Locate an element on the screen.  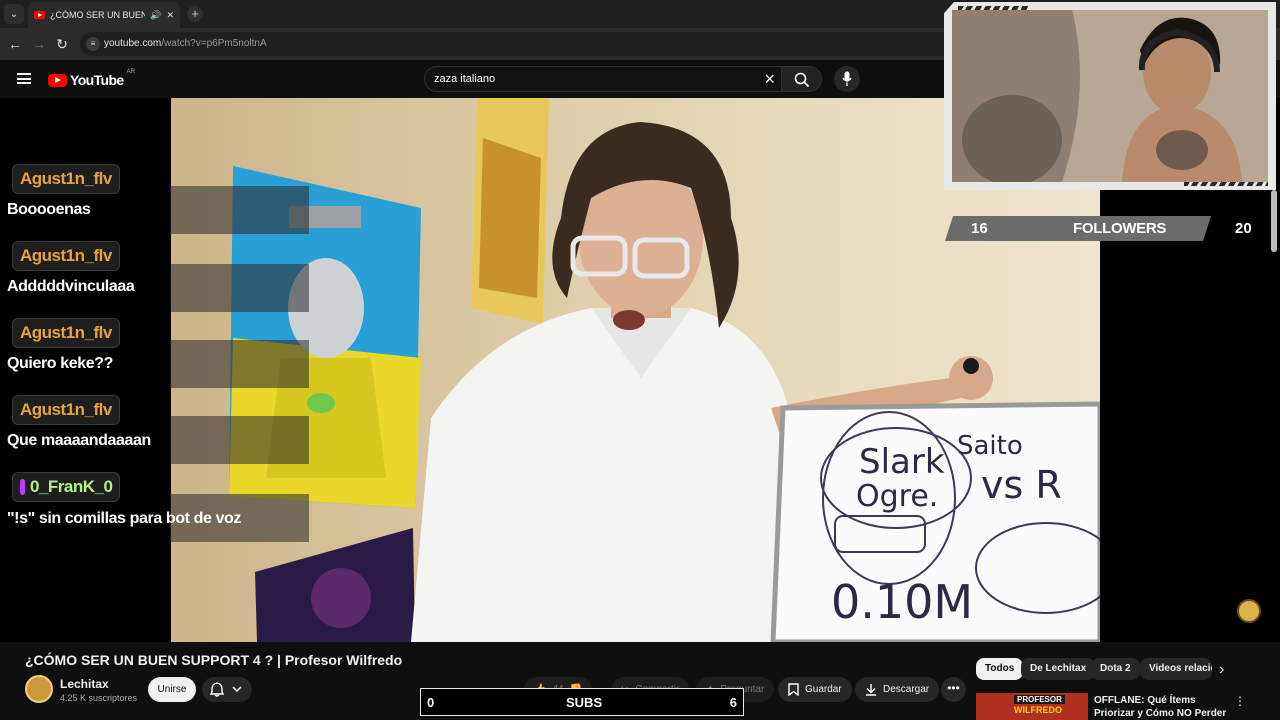
reload-icon: ↻ is located at coordinates (62, 44).